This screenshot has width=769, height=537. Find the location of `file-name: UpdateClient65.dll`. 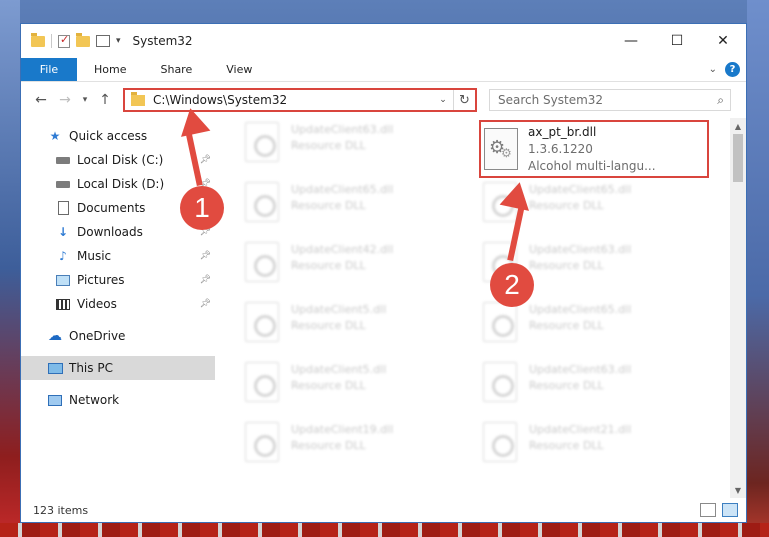

file-name: UpdateClient65.dll is located at coordinates (580, 189).